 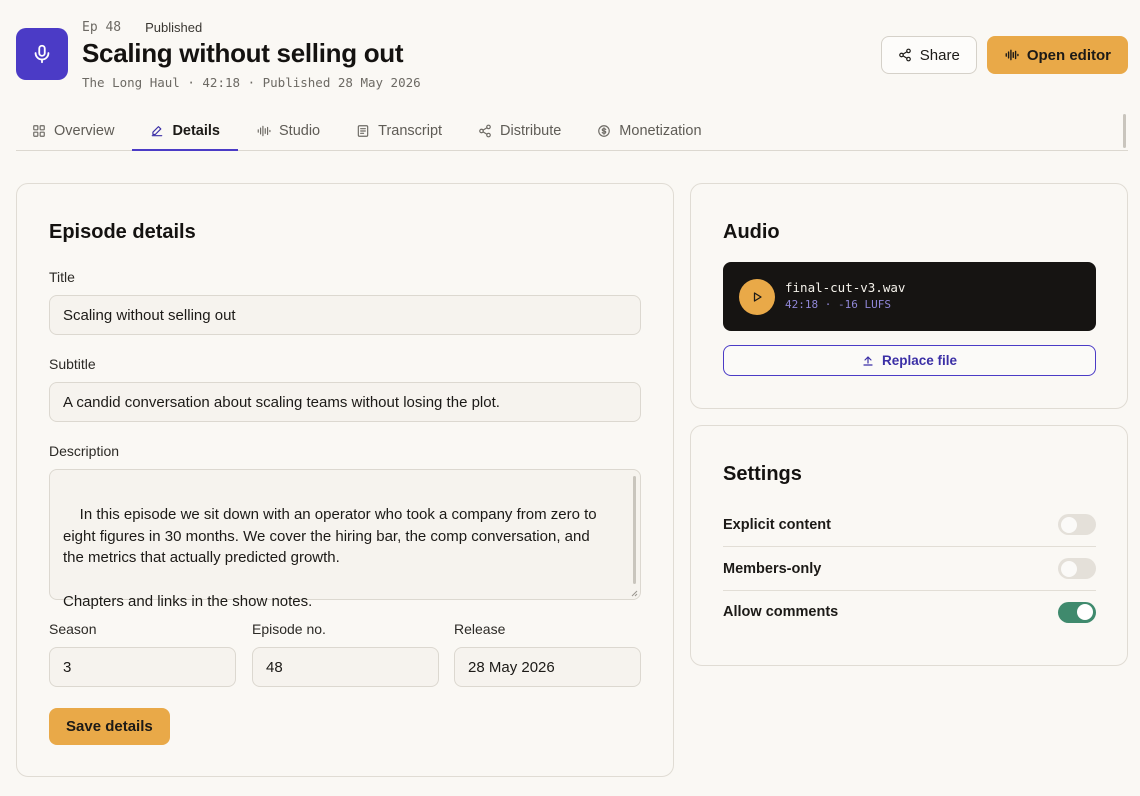 What do you see at coordinates (868, 360) in the screenshot?
I see `upload-icon` at bounding box center [868, 360].